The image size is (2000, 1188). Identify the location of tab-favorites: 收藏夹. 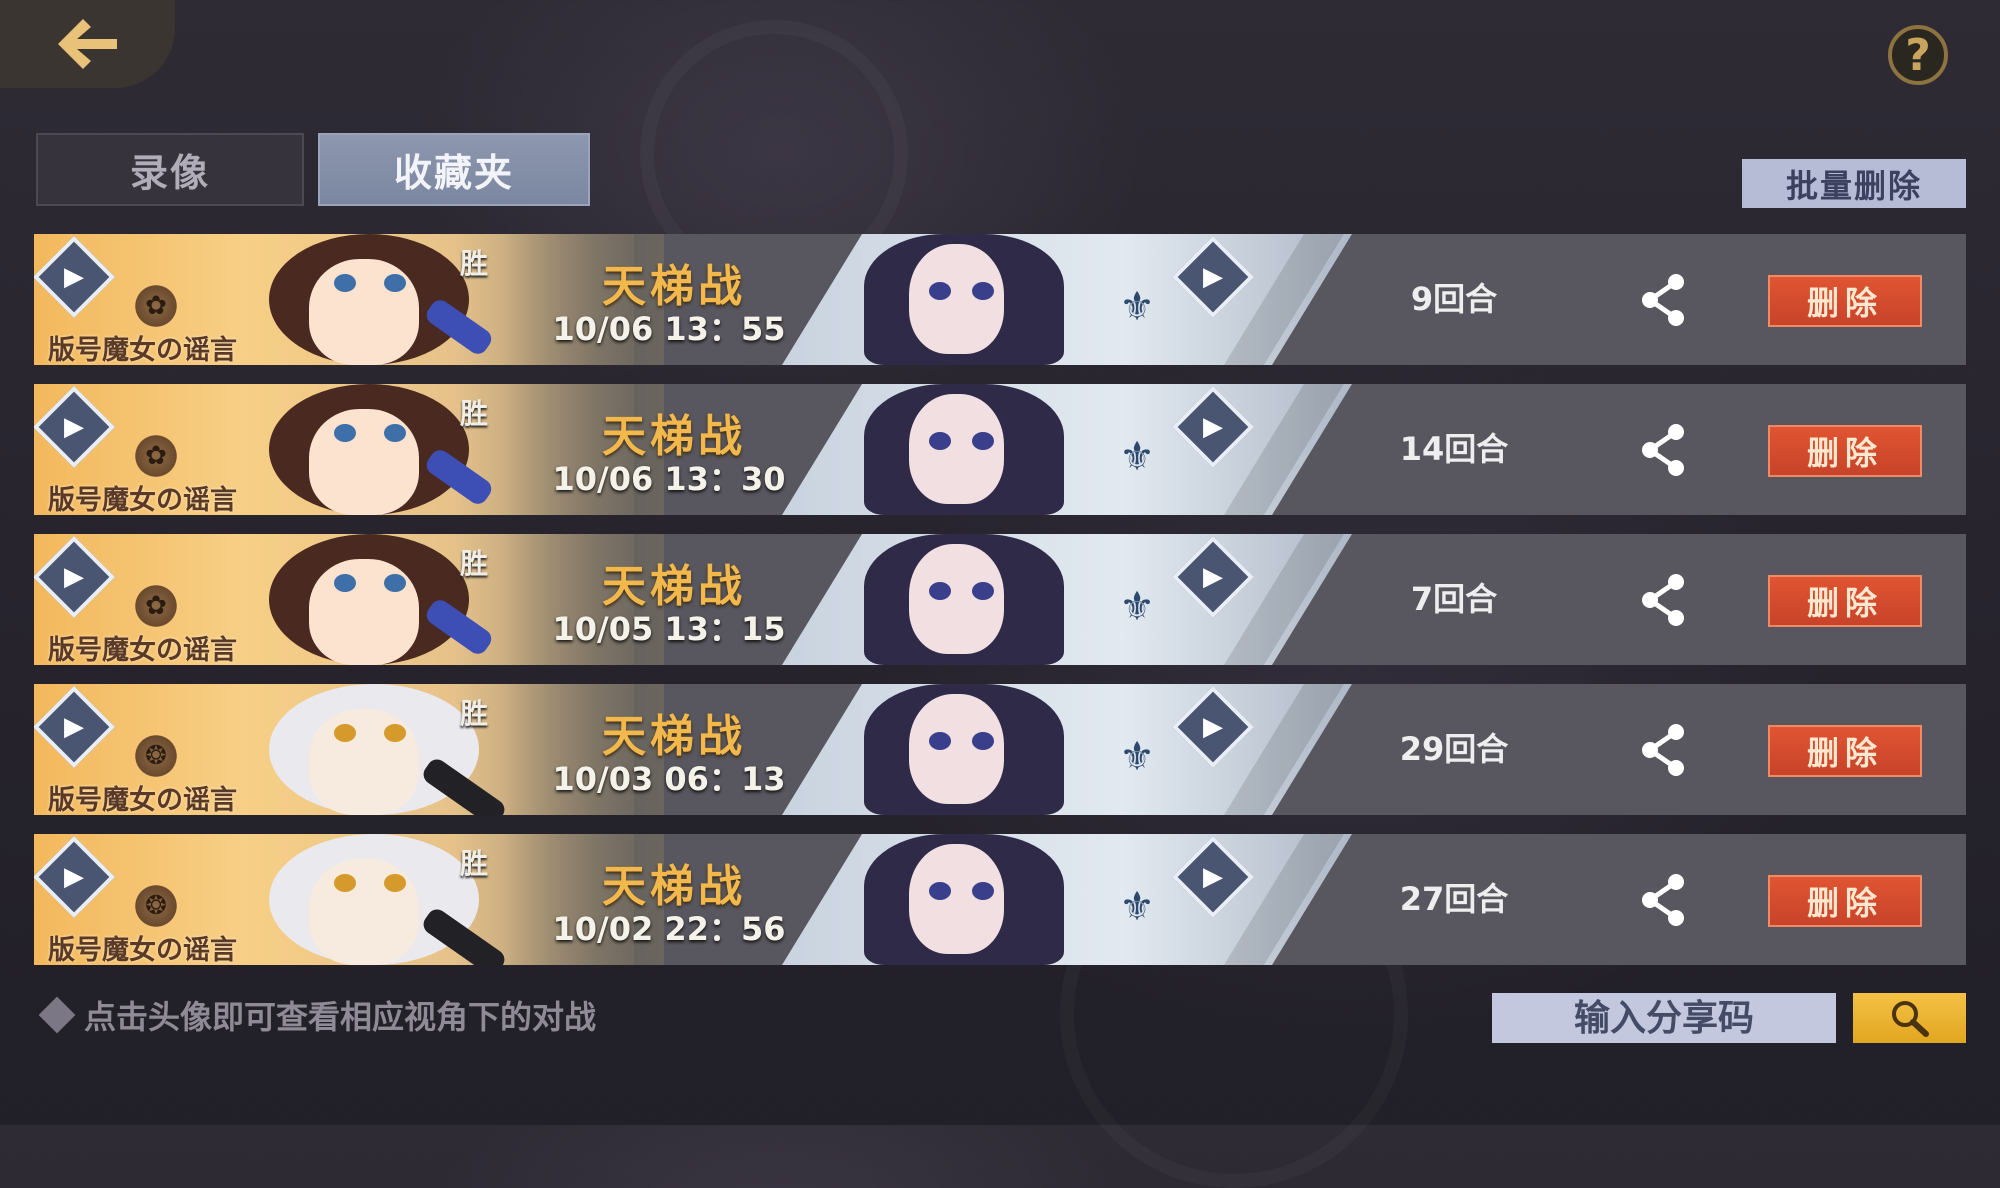
(454, 169).